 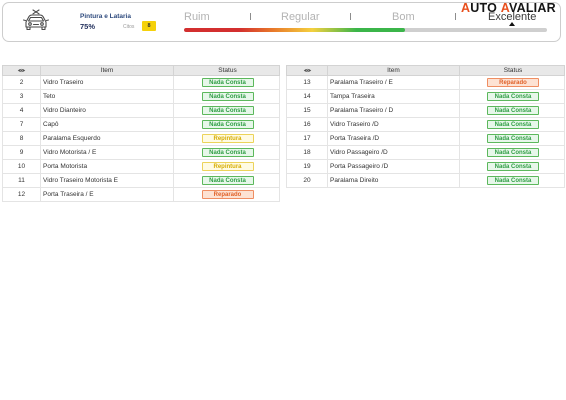 I want to click on row-item-name: Vidro Traseiro Motorista E, so click(x=107, y=180).